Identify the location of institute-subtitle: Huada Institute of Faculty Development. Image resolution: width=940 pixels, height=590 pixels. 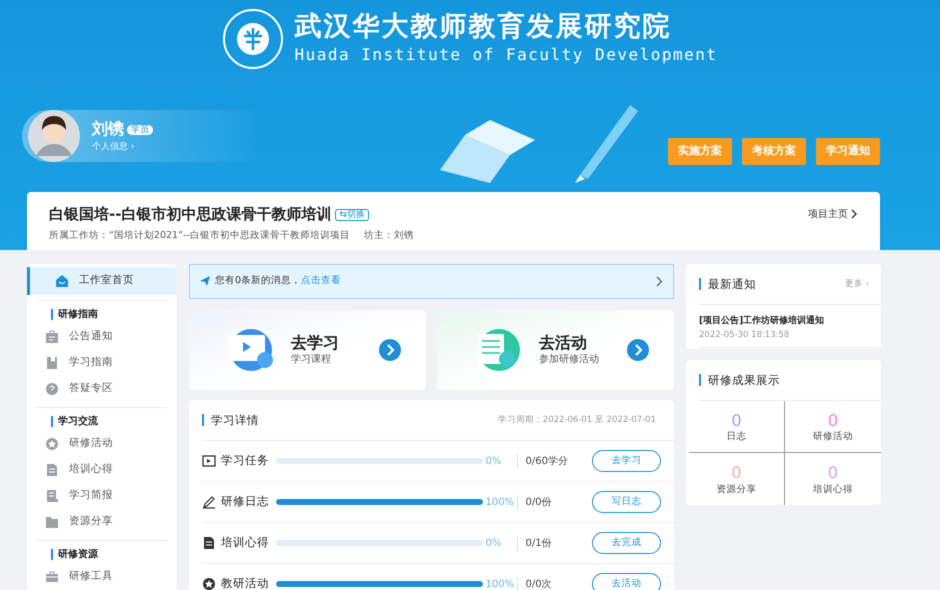
(506, 55).